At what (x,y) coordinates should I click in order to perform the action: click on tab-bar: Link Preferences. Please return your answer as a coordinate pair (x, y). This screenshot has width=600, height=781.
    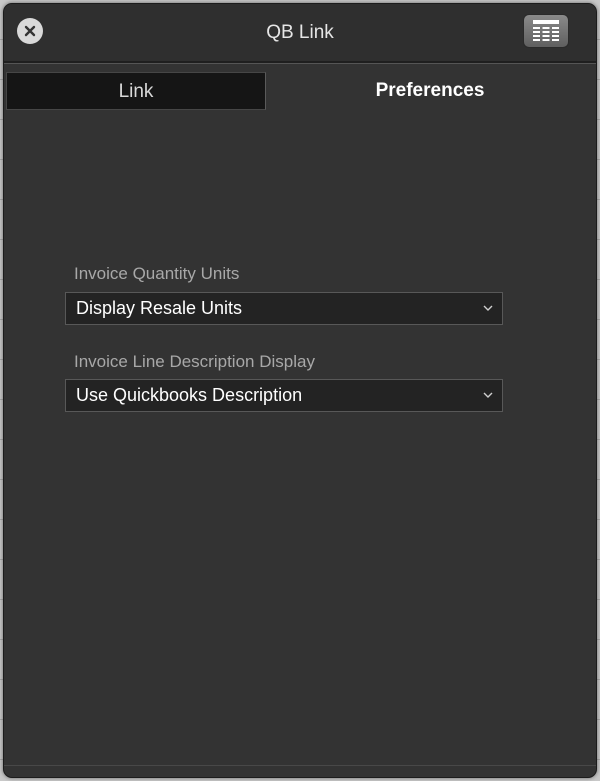
    Looking at the image, I should click on (300, 91).